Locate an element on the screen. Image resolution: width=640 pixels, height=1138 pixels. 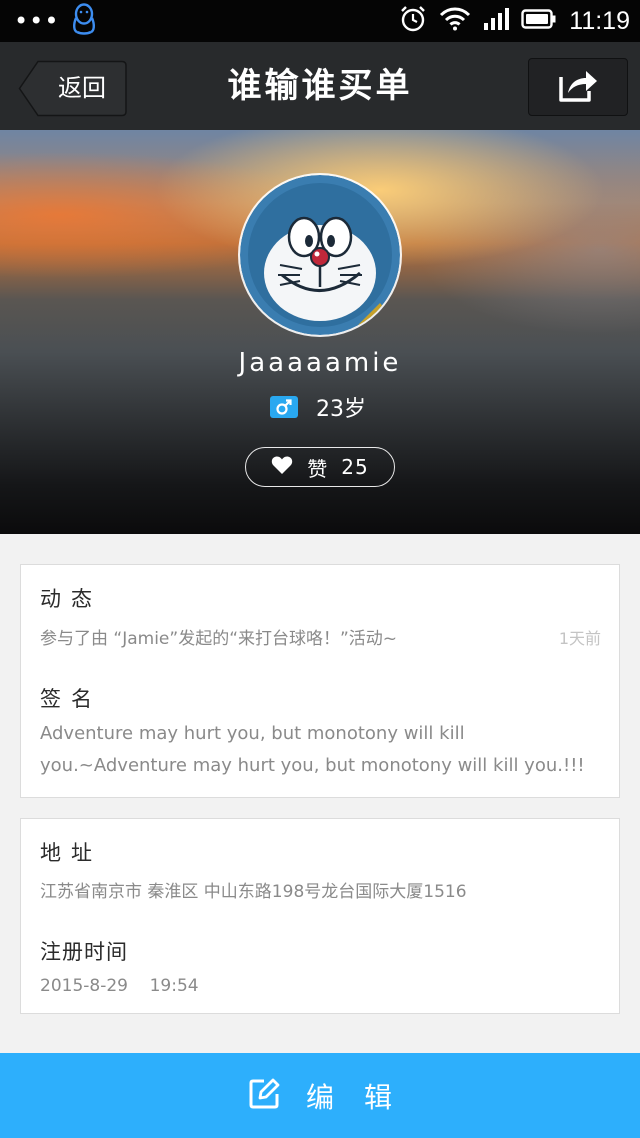
page-title: 谁输谁买单 is located at coordinates (320, 86).